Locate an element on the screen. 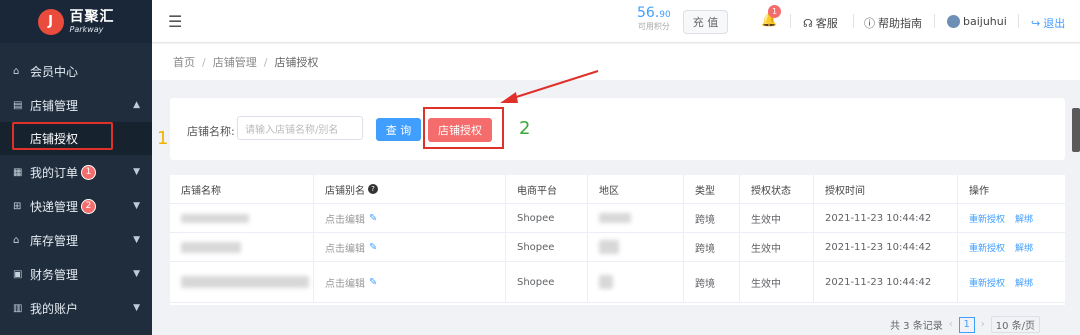  col-header-auth-time: 授权时间 is located at coordinates (886, 189).